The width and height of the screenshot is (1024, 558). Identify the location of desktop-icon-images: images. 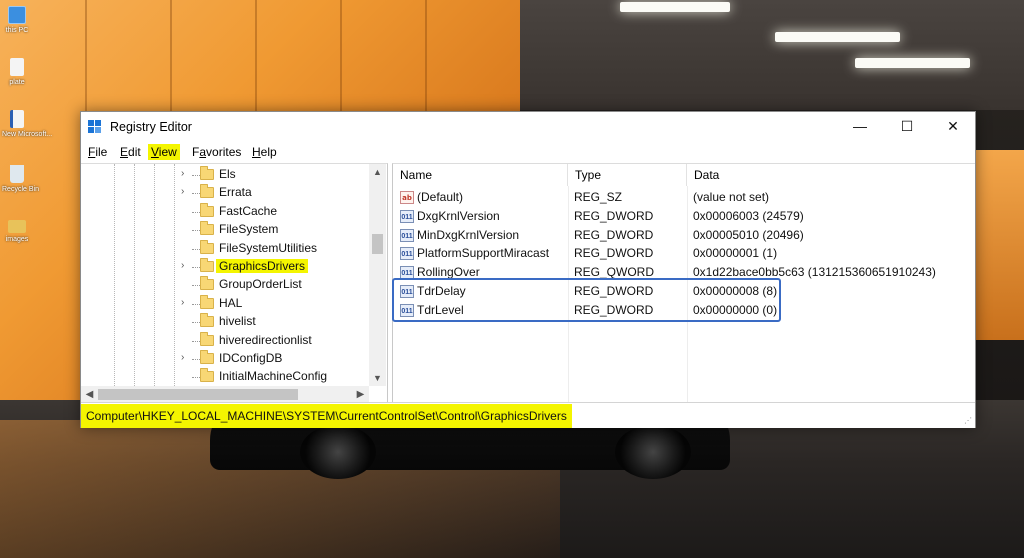
(17, 232).